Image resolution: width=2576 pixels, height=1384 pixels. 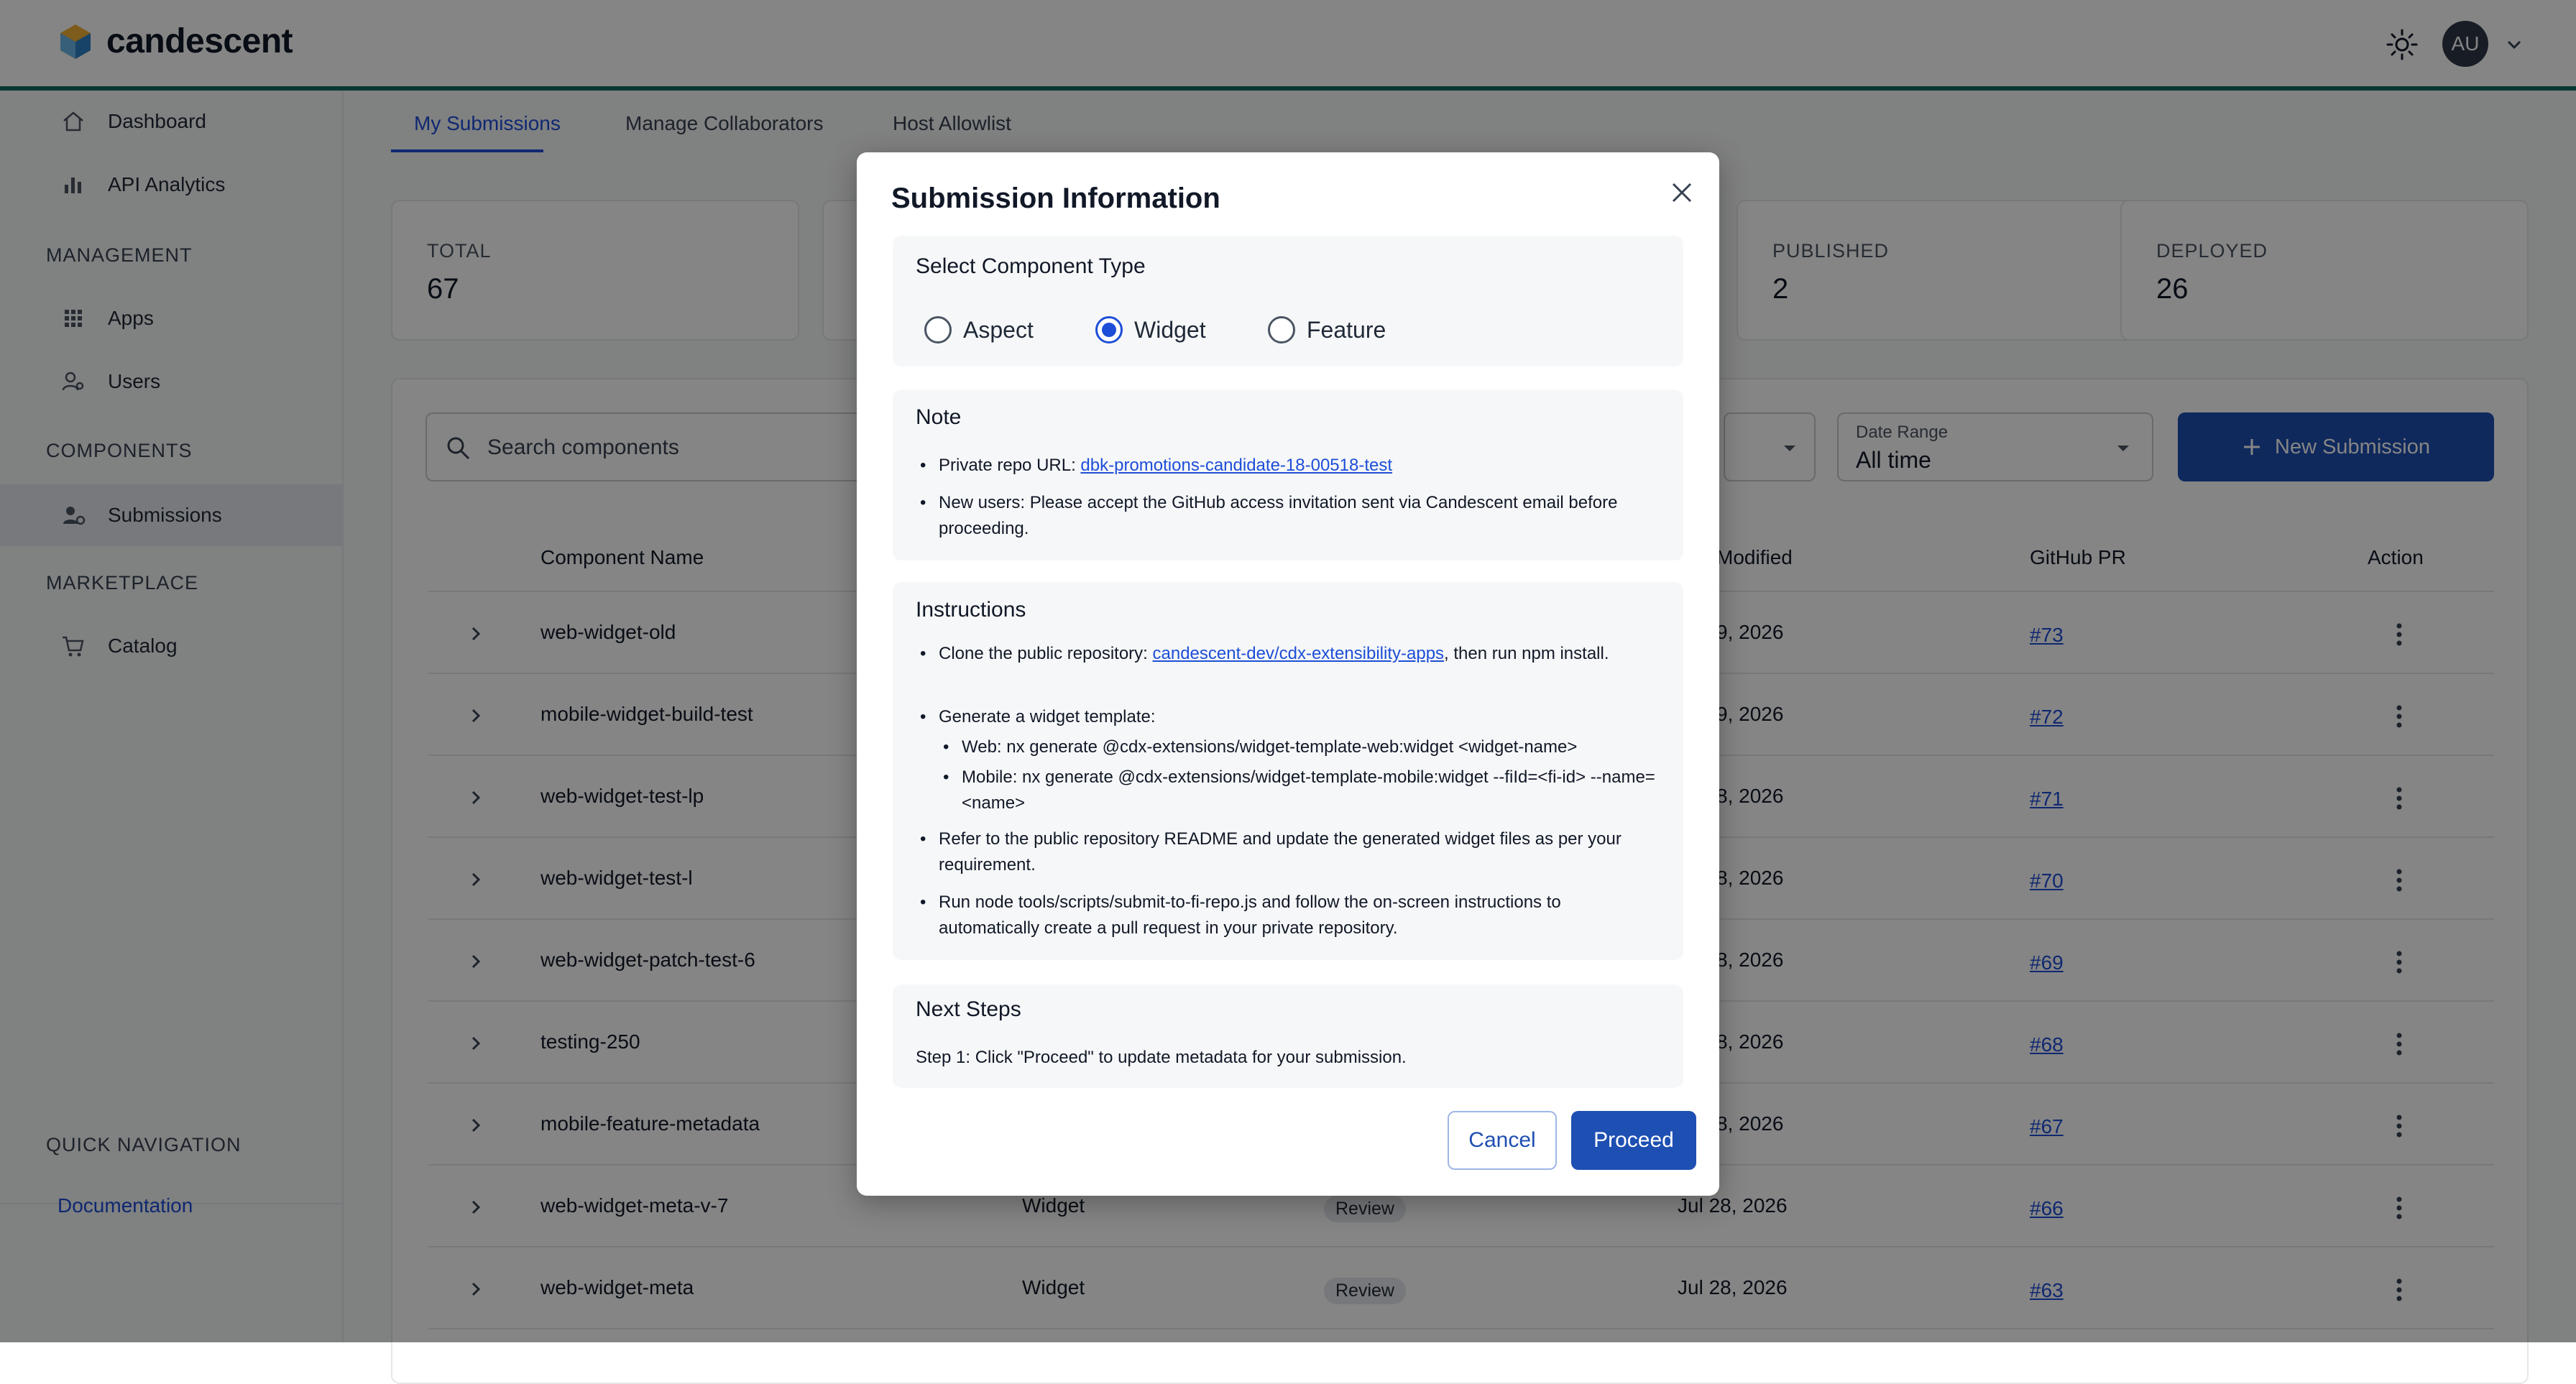 What do you see at coordinates (1010, 465) in the screenshot?
I see `note-repo-prefix: Private repo URL:` at bounding box center [1010, 465].